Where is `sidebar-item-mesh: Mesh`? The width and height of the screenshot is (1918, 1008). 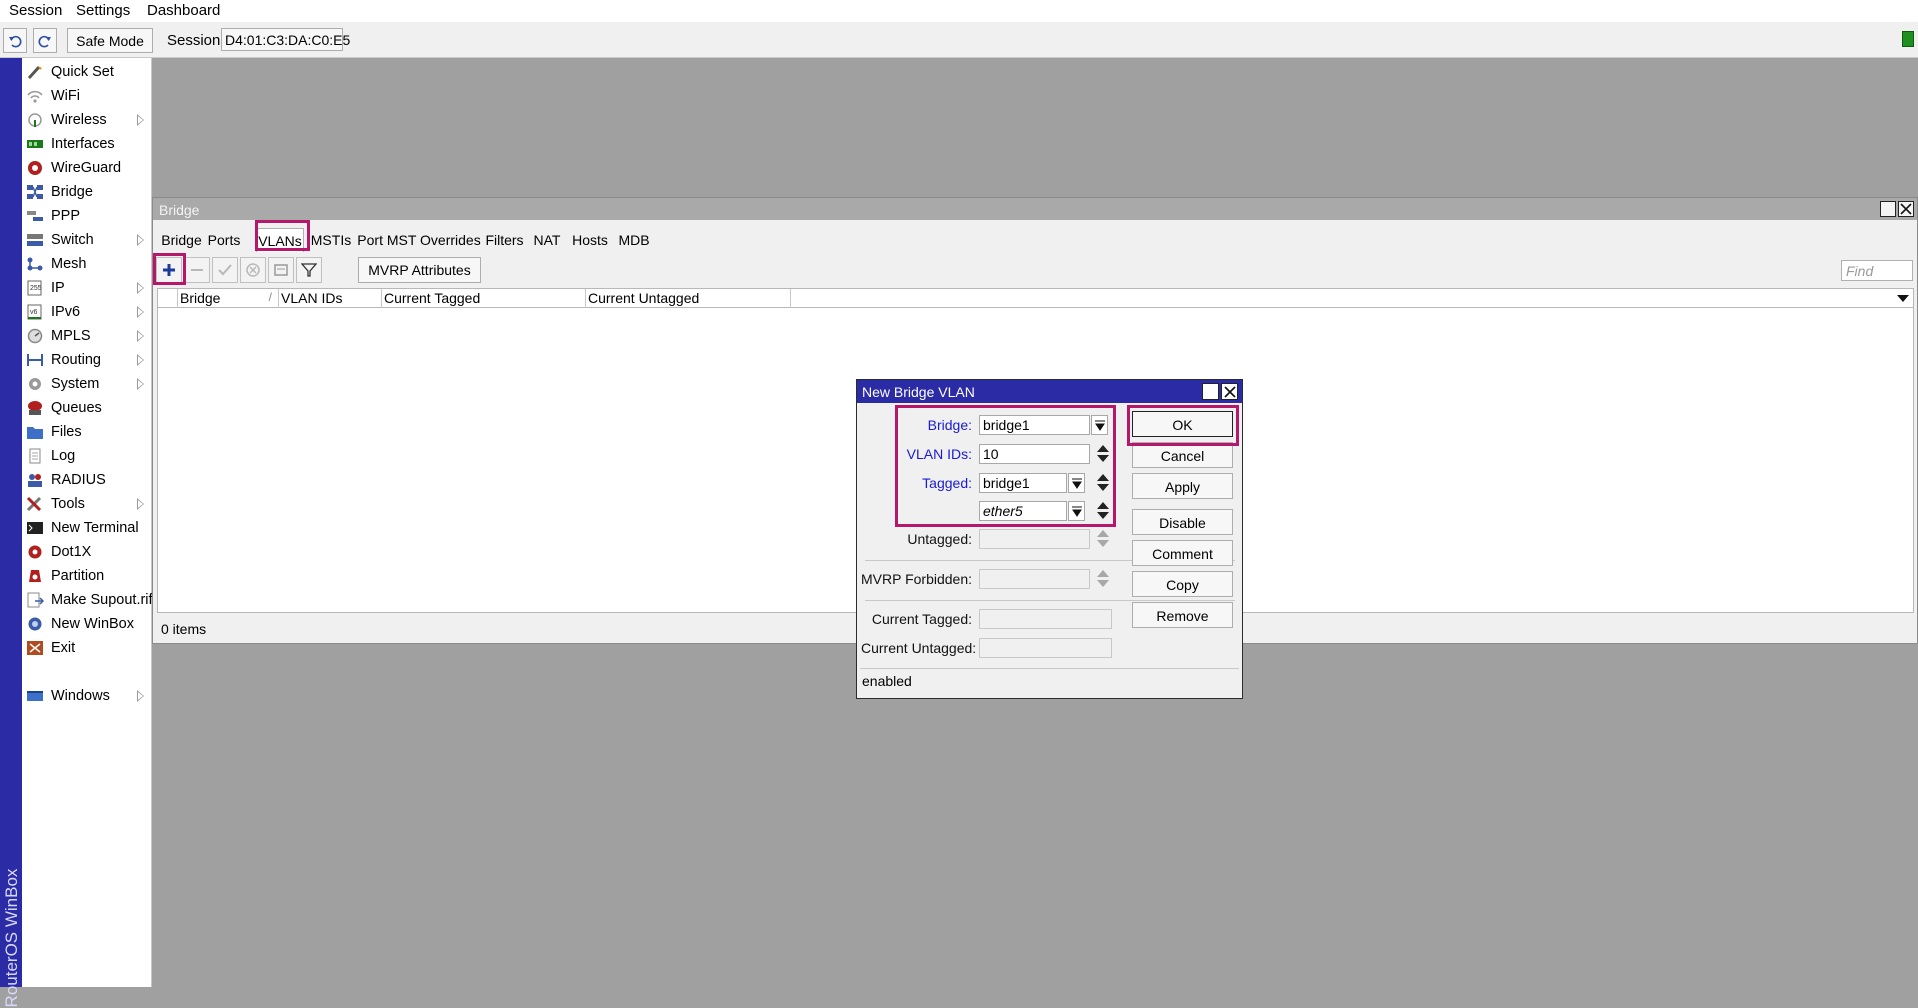
sidebar-item-mesh: Mesh is located at coordinates (87, 264).